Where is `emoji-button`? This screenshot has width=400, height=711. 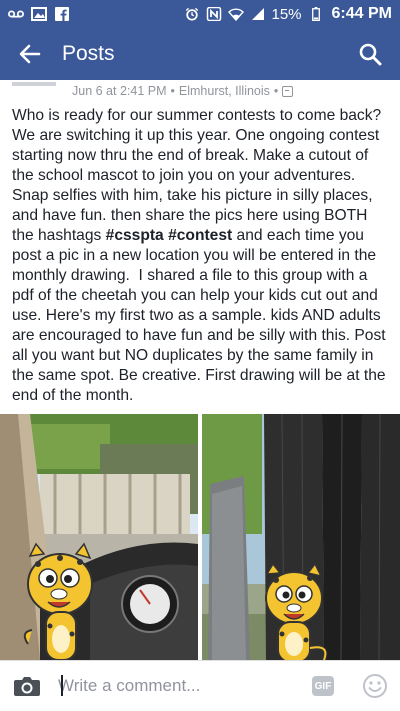
emoji-button is located at coordinates (375, 686).